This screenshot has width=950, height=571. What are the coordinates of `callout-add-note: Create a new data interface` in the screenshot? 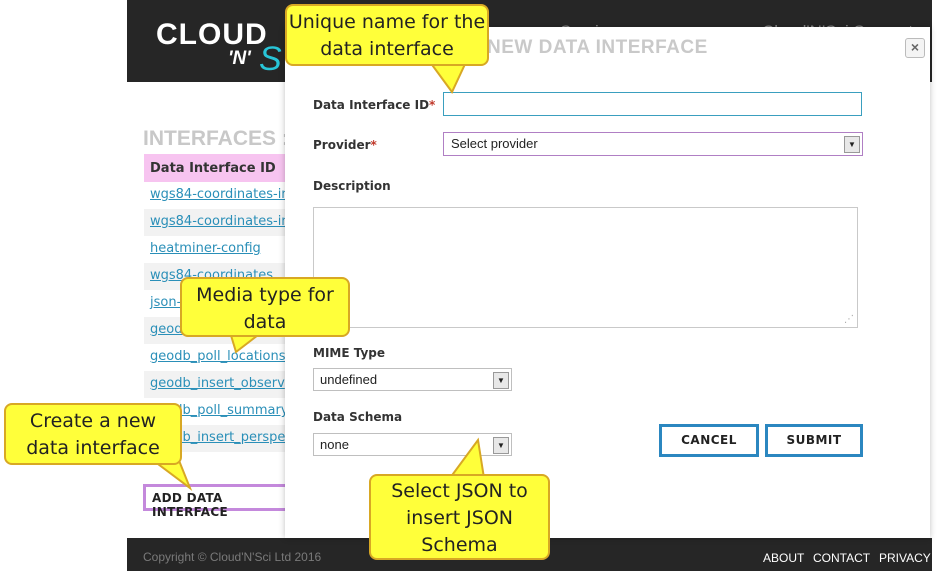 It's located at (93, 434).